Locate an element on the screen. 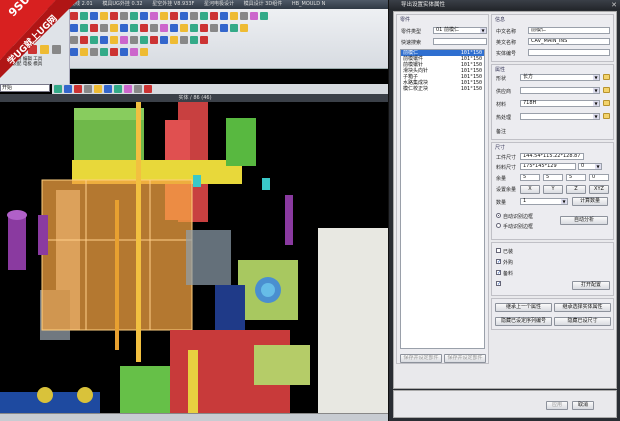 This screenshot has height=421, width=620. disabled-button-2: 保存并设定部件 is located at coordinates (465, 358).